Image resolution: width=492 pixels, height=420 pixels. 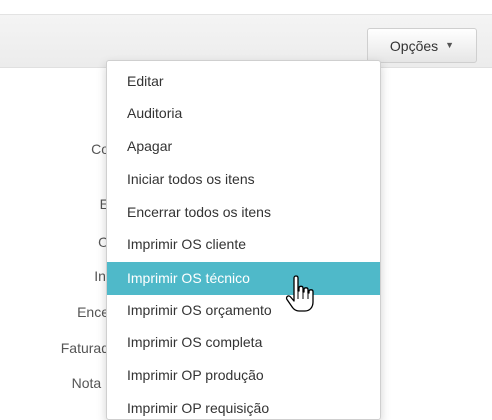 What do you see at coordinates (84, 348) in the screenshot?
I see `form-label: Faturad` at bounding box center [84, 348].